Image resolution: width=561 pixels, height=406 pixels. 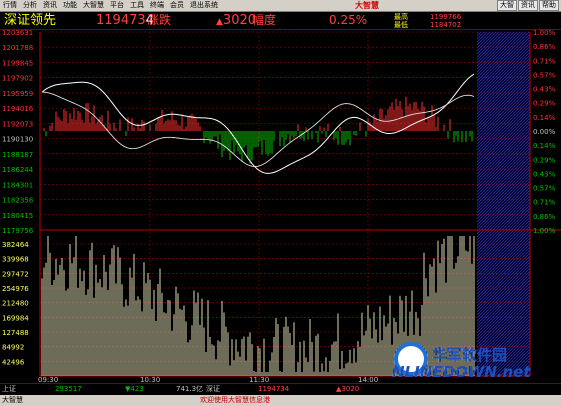 What do you see at coordinates (17, 79) in the screenshot?
I see `price-tick-label: 1197902` at bounding box center [17, 79].